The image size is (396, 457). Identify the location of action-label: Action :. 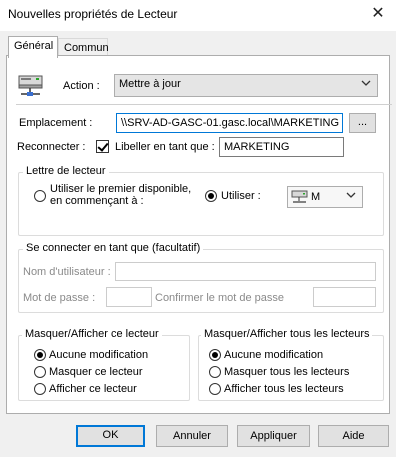
(81, 86).